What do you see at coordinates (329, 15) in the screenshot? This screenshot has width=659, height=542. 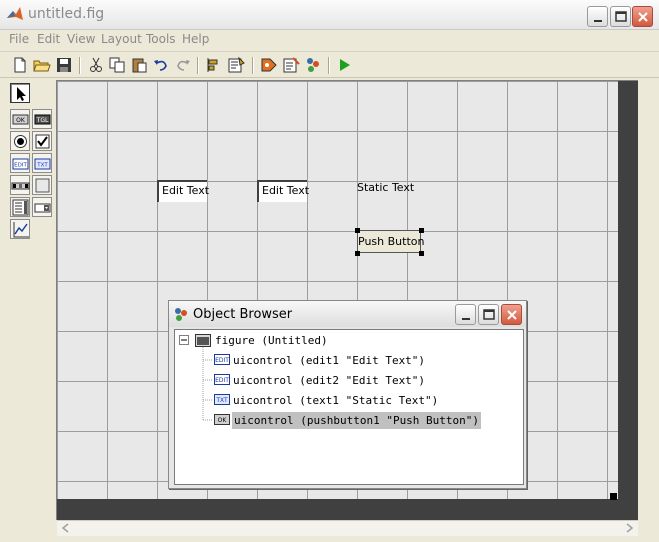 I see `title-bar: untitled.fig` at bounding box center [329, 15].